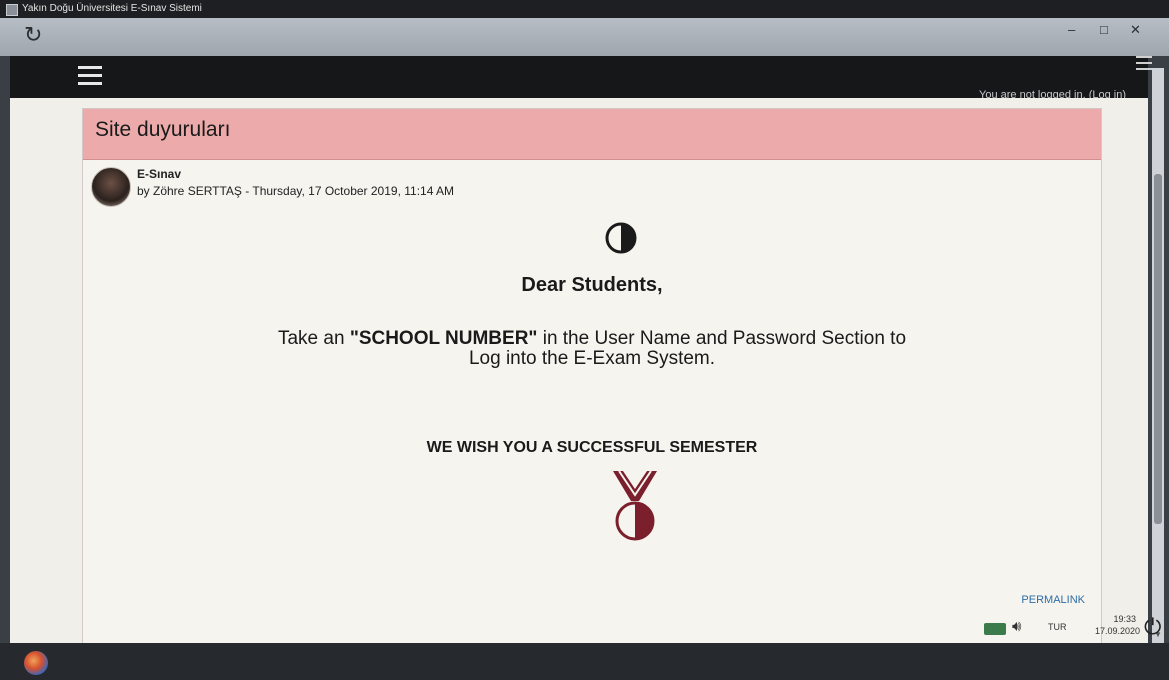  What do you see at coordinates (592, 358) in the screenshot?
I see `instruction-line2: Log into the E-Exam System.` at bounding box center [592, 358].